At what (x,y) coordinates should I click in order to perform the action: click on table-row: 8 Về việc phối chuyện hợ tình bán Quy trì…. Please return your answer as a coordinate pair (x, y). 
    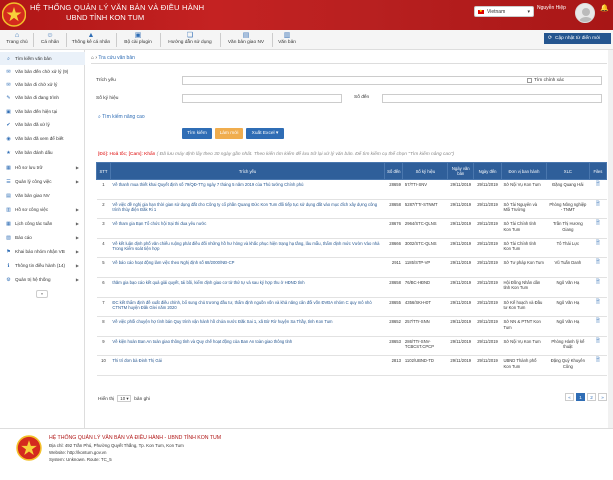
    Looking at the image, I should click on (351, 326).